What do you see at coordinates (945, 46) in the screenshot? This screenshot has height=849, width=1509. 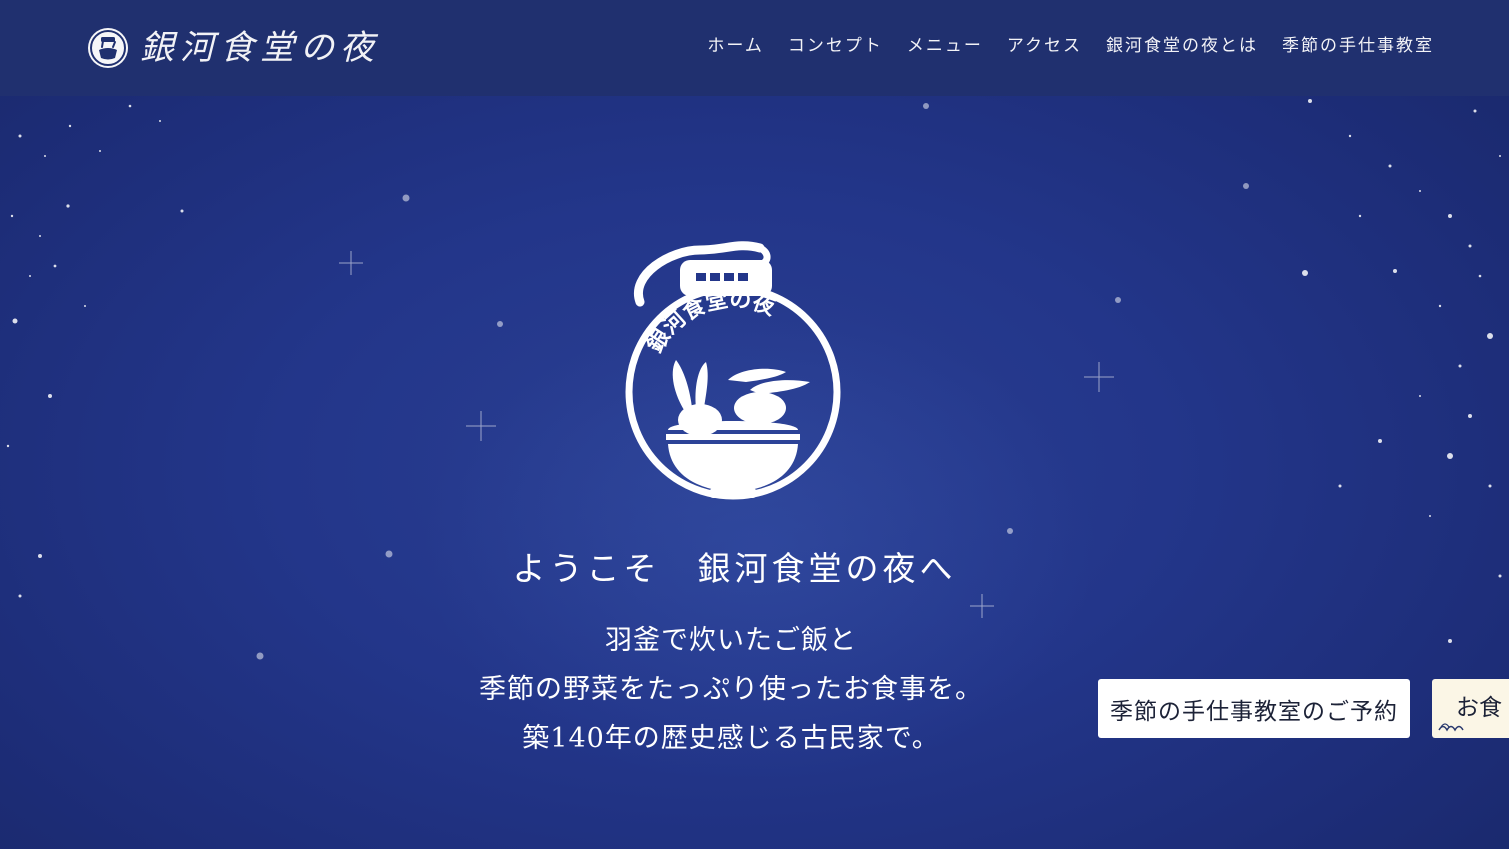 I see `nav-item-menu: メニュー` at bounding box center [945, 46].